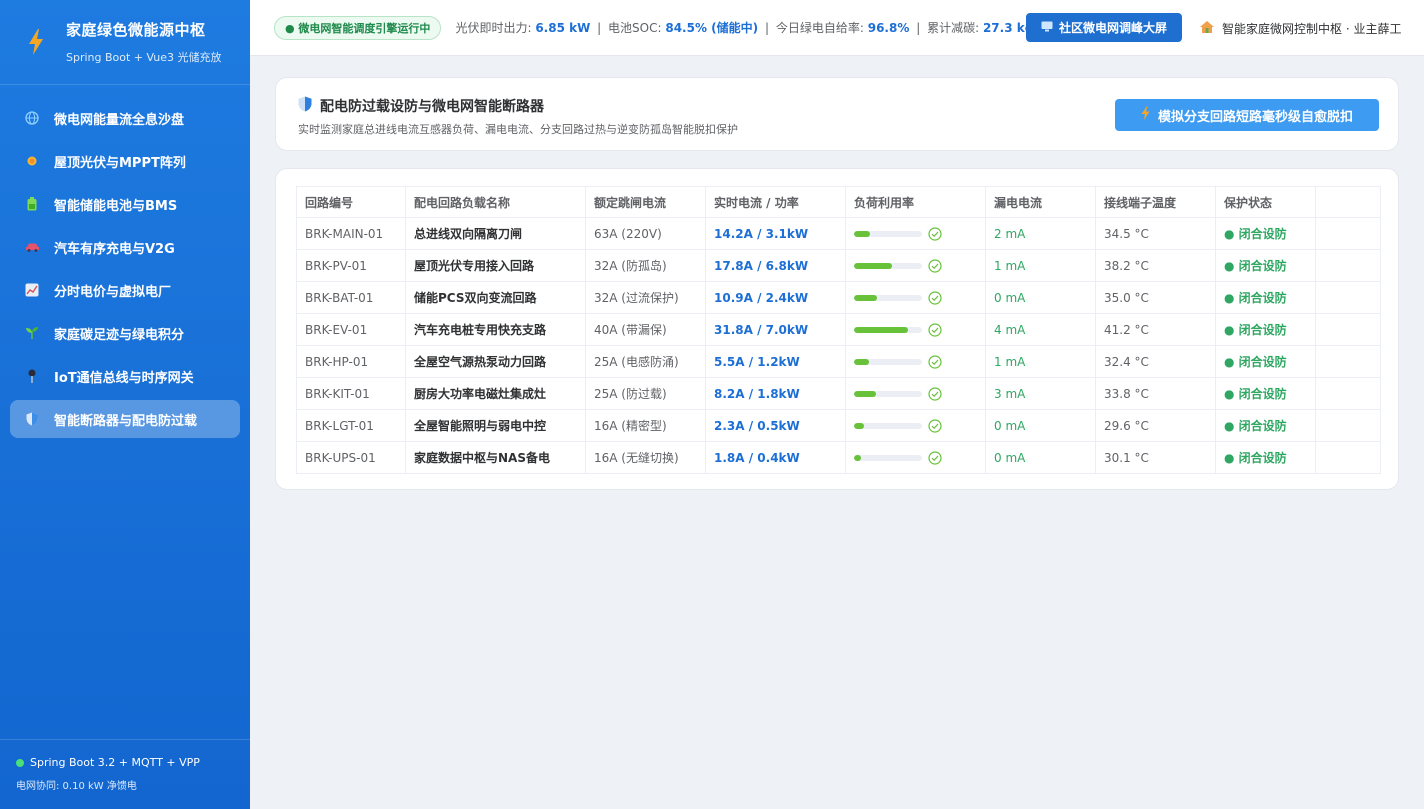 The height and width of the screenshot is (809, 1424). What do you see at coordinates (351, 393) in the screenshot?
I see `cell-circuit-id: BRK-KIT-01` at bounding box center [351, 393].